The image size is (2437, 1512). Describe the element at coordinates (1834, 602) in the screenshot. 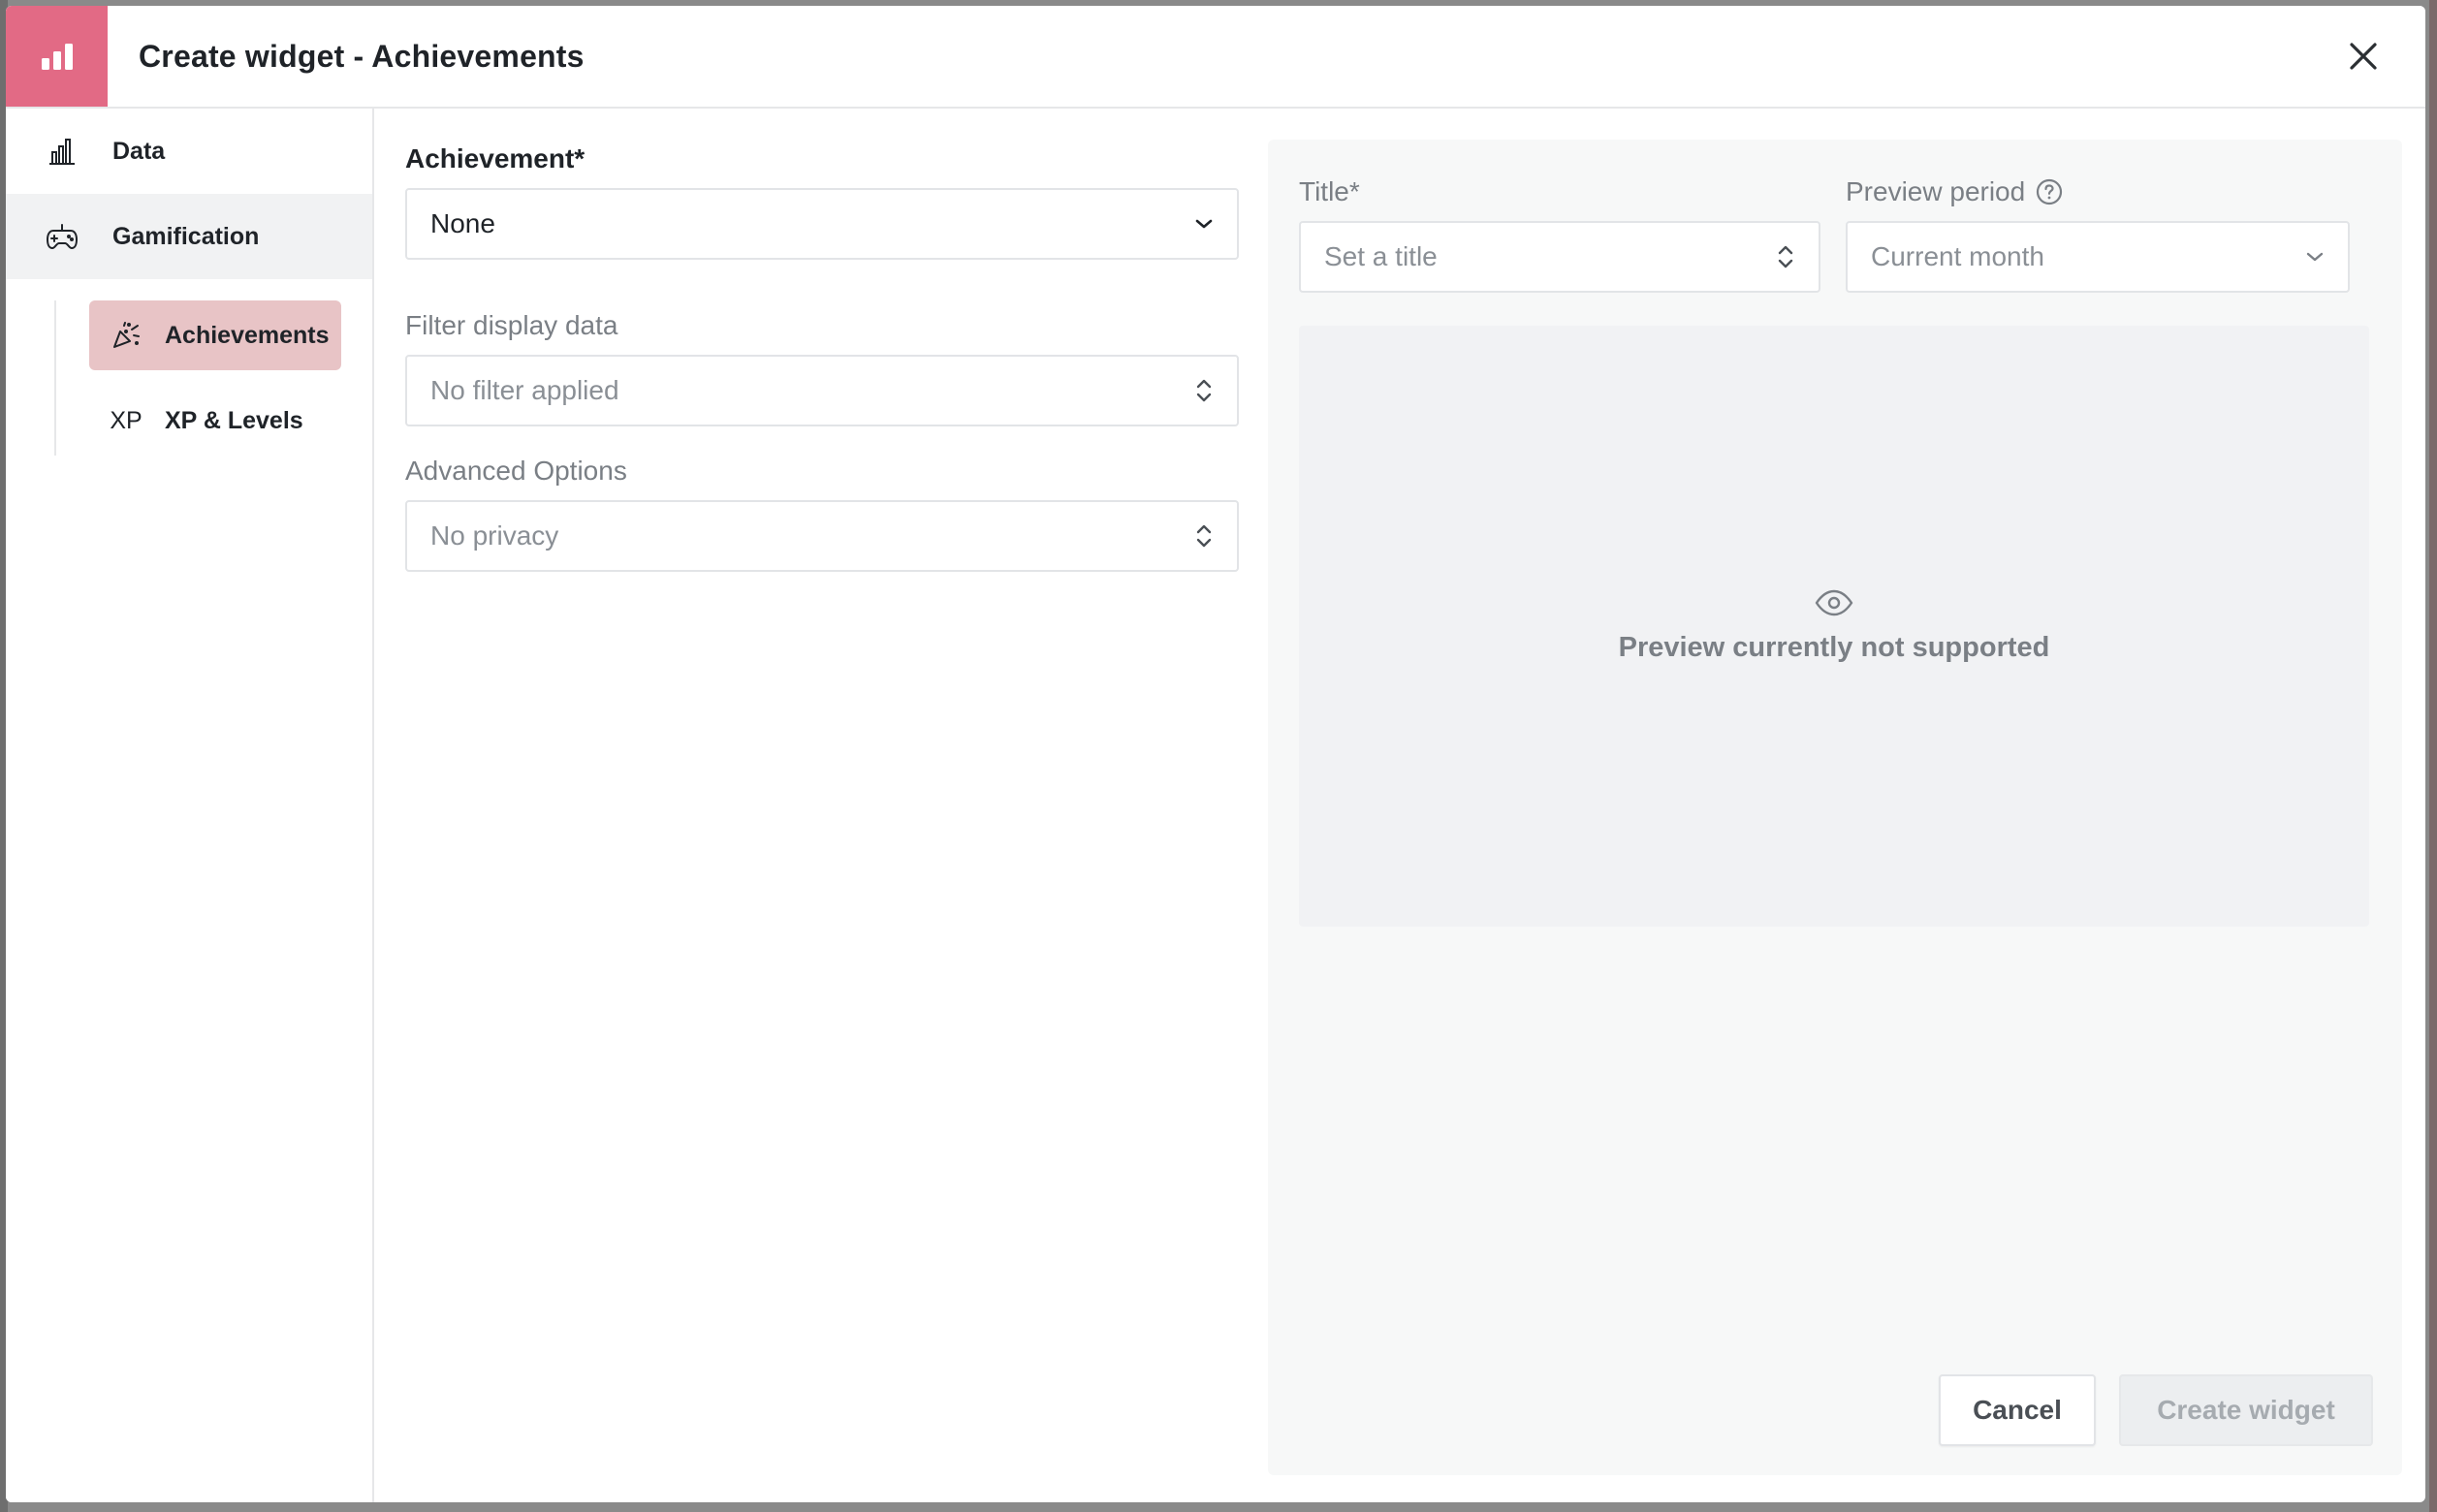

I see `eye-icon` at that location.